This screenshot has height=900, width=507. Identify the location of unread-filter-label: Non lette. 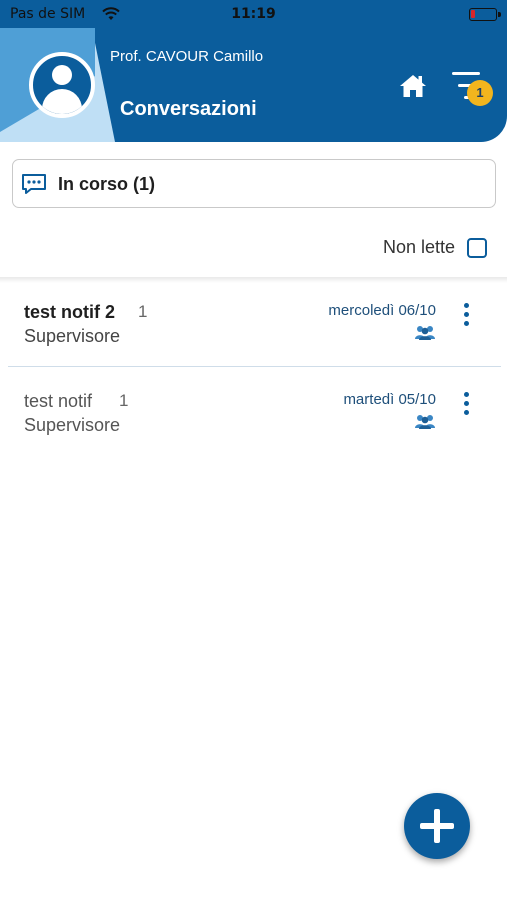
(418, 247).